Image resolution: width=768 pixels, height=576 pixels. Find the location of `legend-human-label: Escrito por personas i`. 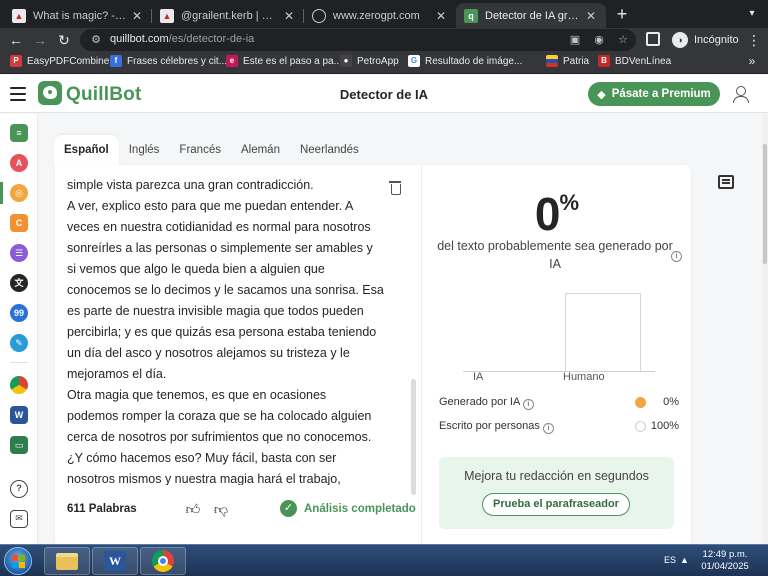

legend-human-label: Escrito por personas i is located at coordinates (496, 427).